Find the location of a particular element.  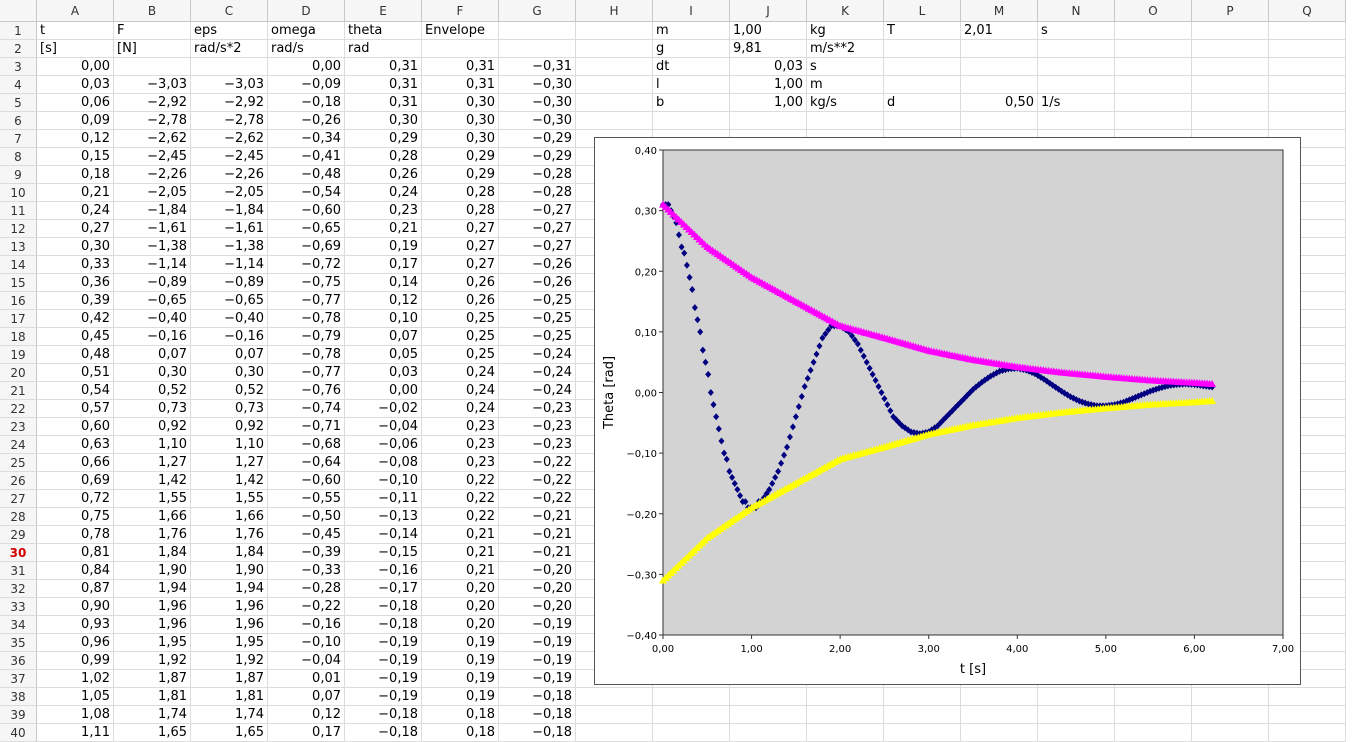

cell-d7: −0,34 is located at coordinates (306, 139).